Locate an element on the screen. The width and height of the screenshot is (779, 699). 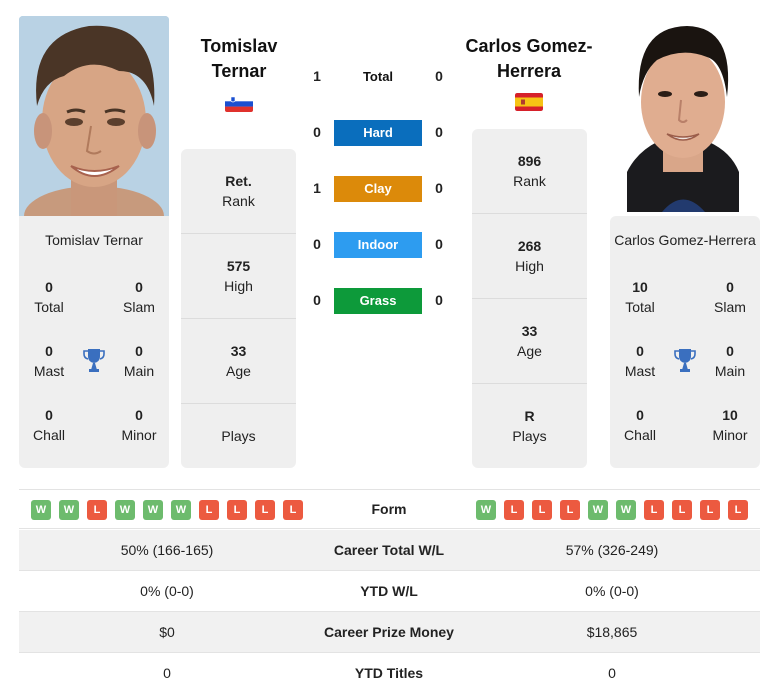
value: R is located at coordinates (529, 416).